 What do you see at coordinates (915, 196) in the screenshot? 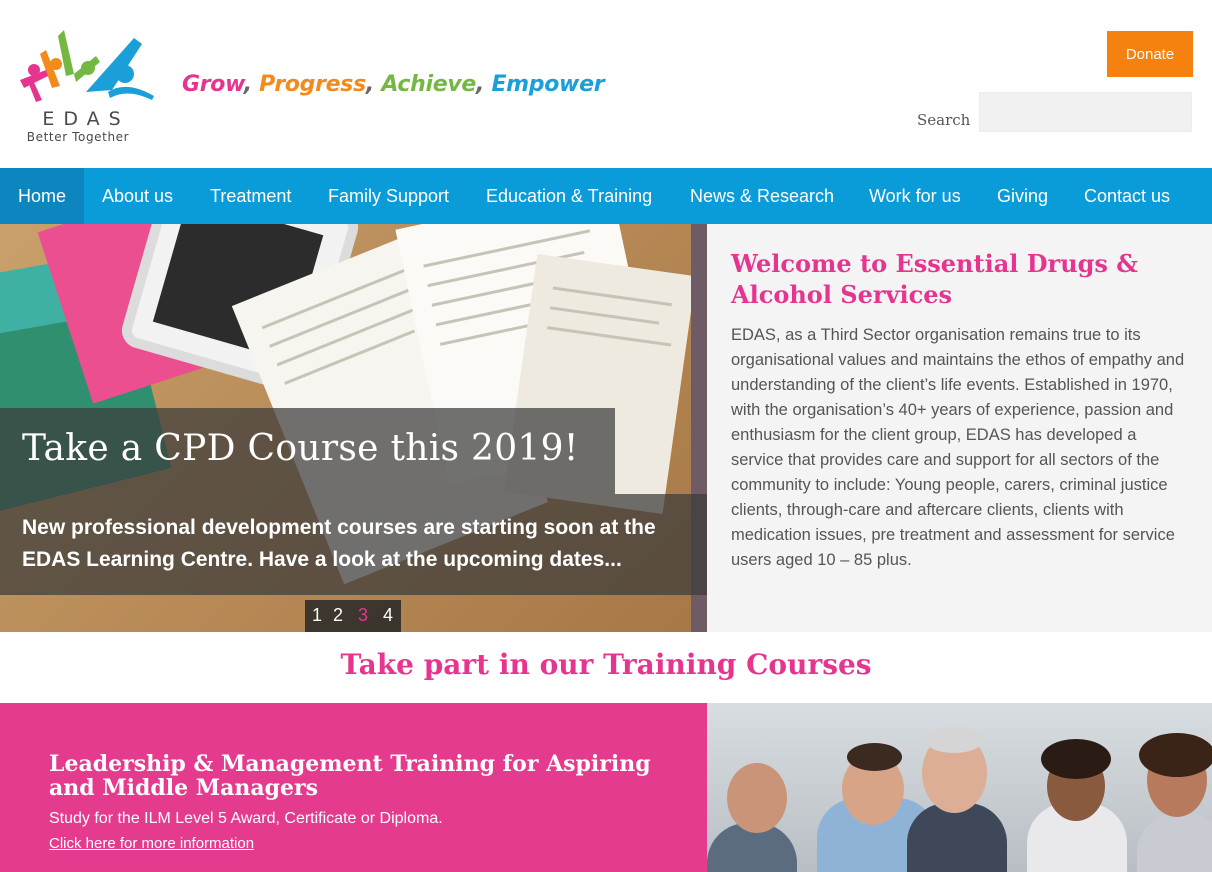
I see `nav-item-work-for-us: Work for us` at bounding box center [915, 196].